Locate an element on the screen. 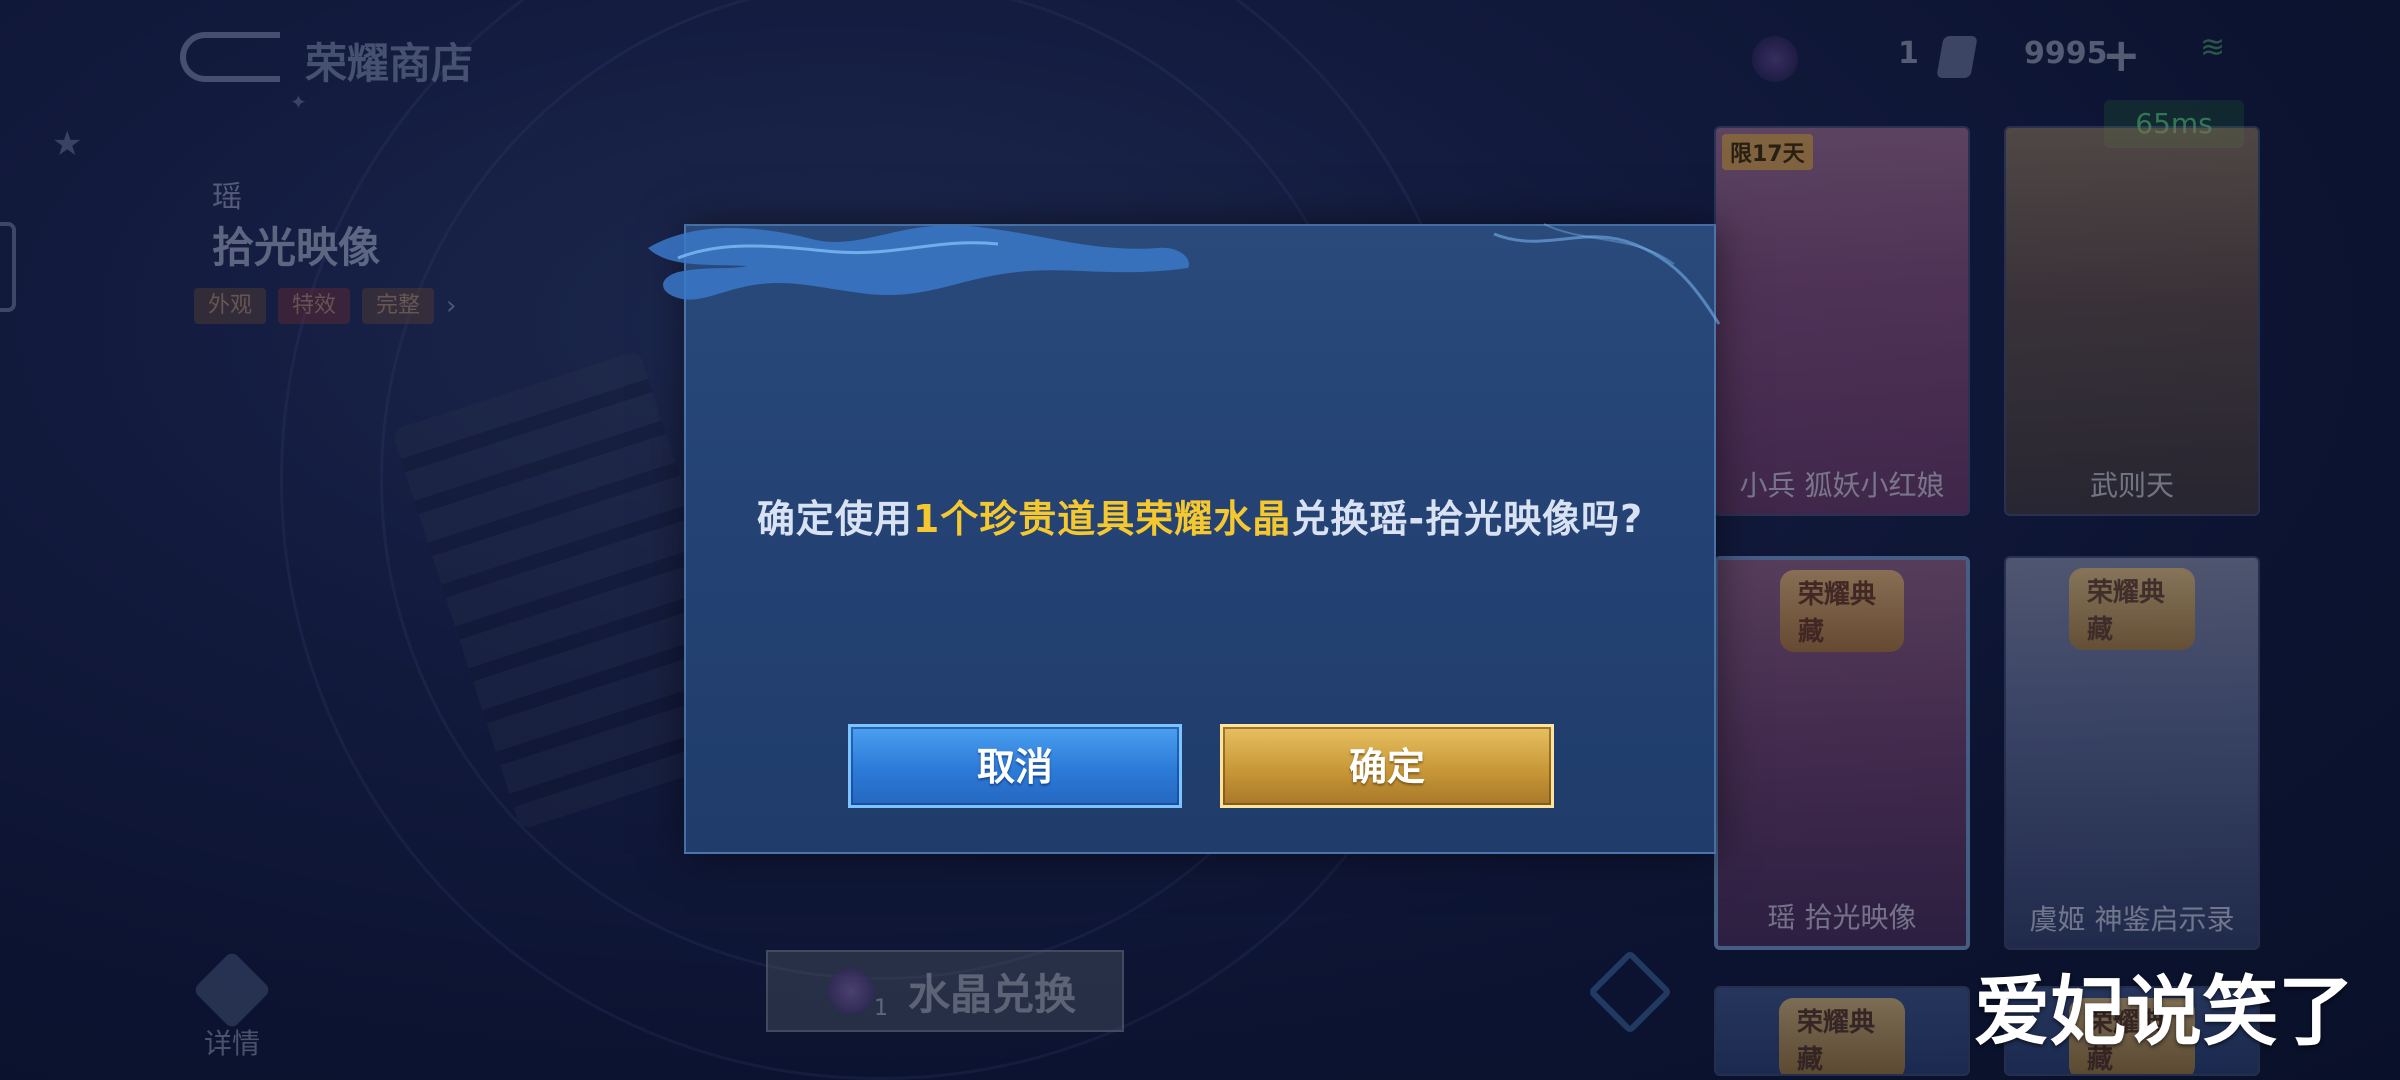 This screenshot has height=1080, width=2400. watermark-text: 爱妃说笑了 is located at coordinates (2164, 1011).